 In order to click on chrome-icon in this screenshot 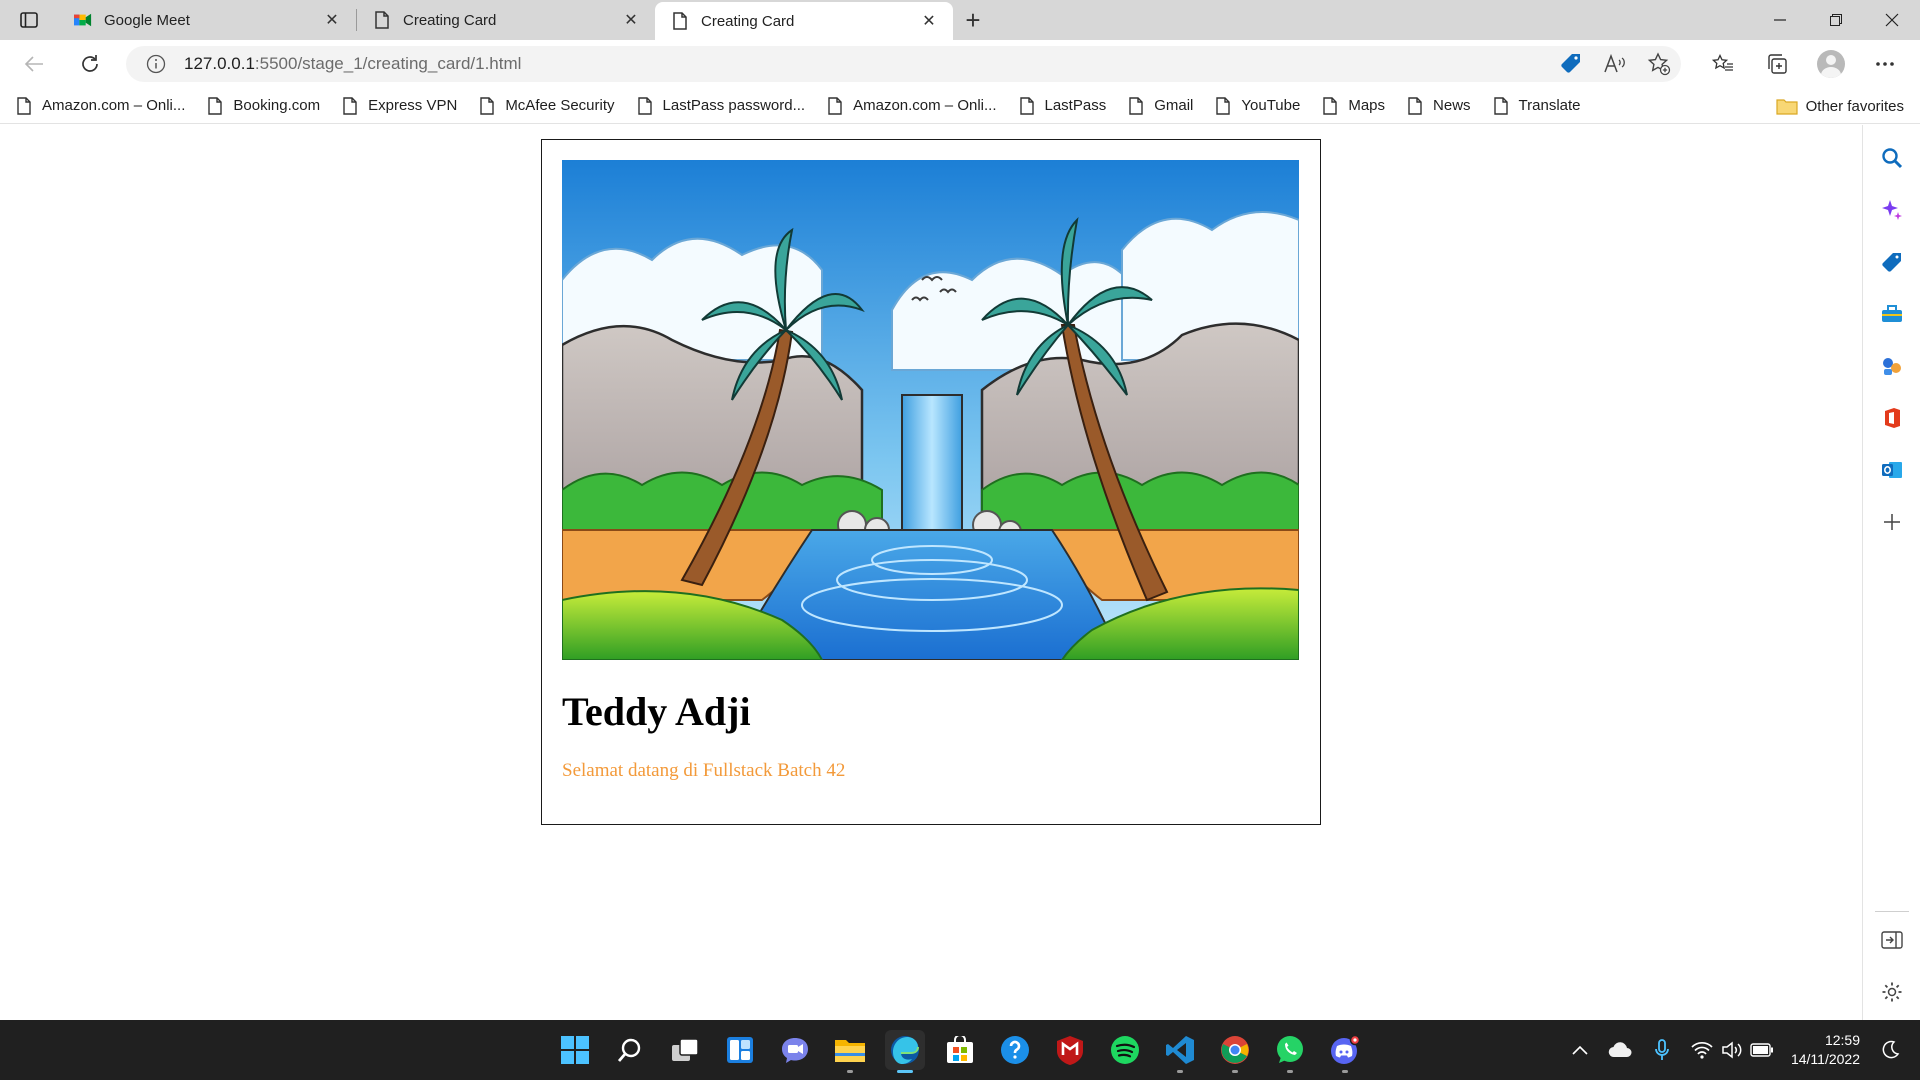, I will do `click(1235, 1050)`.